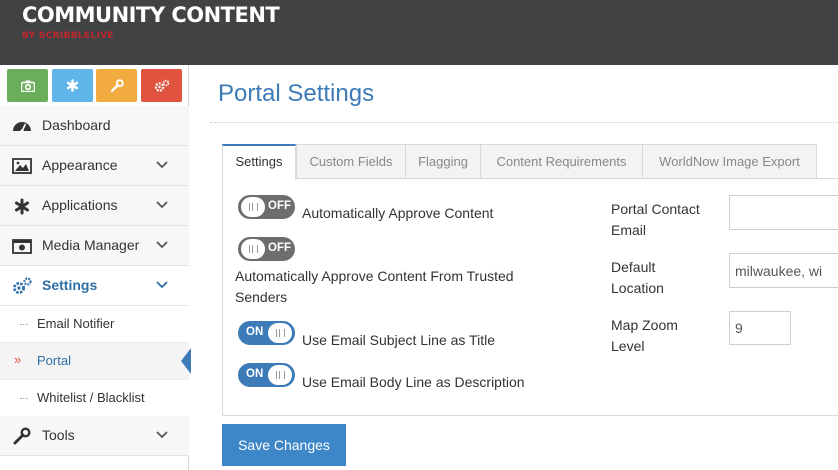 The height and width of the screenshot is (470, 838). Describe the element at coordinates (644, 325) in the screenshot. I see `map-zoom-label-line1: Map Zoom` at that location.